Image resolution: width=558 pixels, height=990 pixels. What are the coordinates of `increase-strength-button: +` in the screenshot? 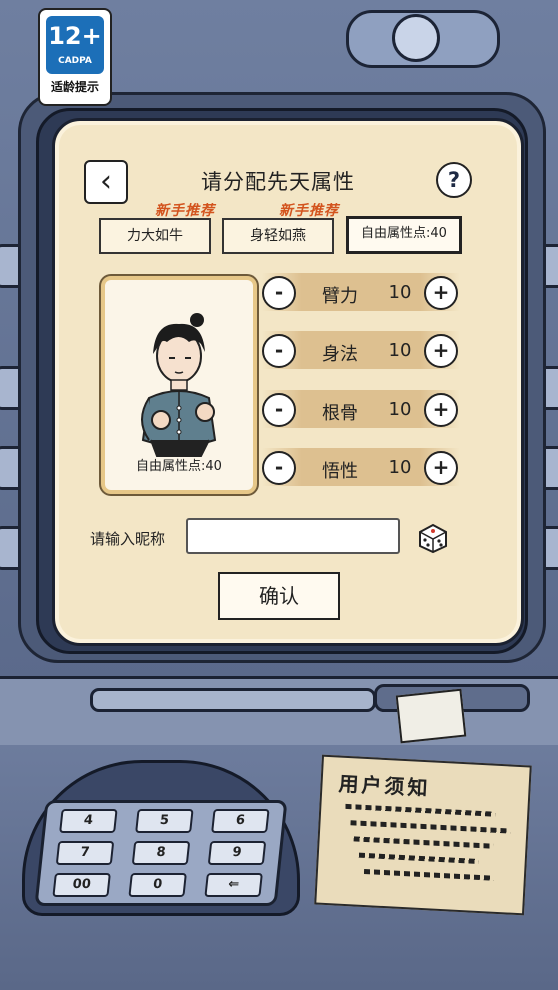 It's located at (441, 293).